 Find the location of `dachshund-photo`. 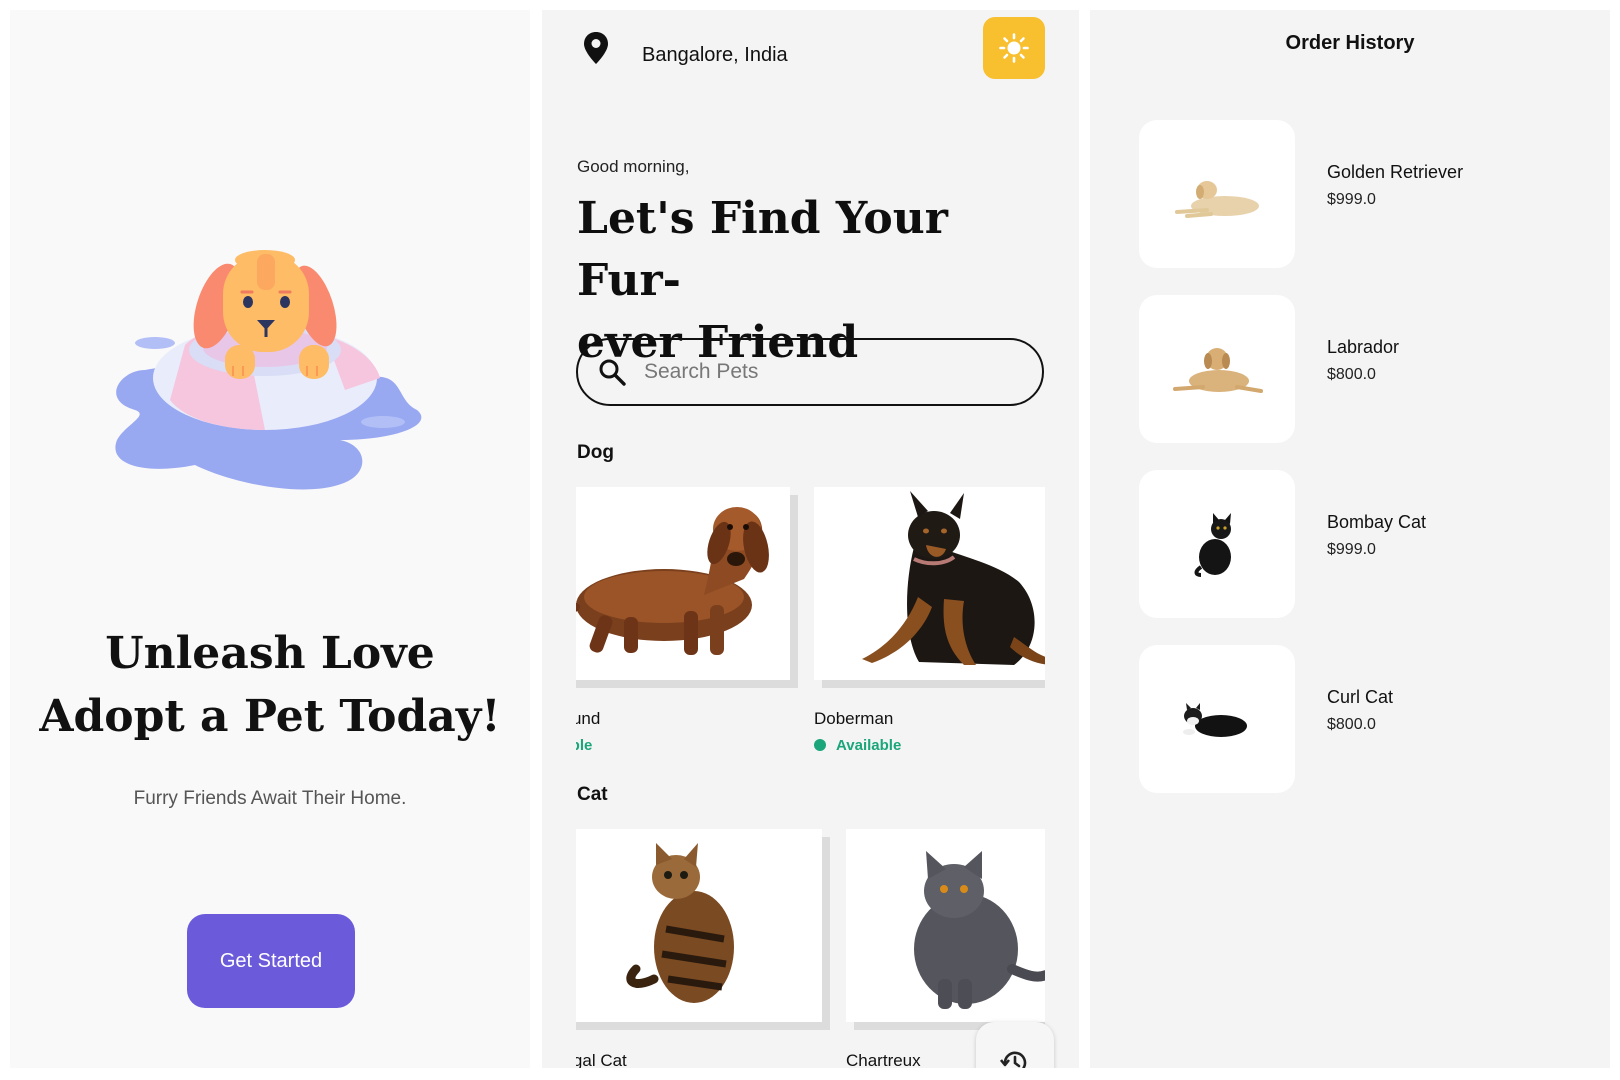

dachshund-photo is located at coordinates (672, 581).